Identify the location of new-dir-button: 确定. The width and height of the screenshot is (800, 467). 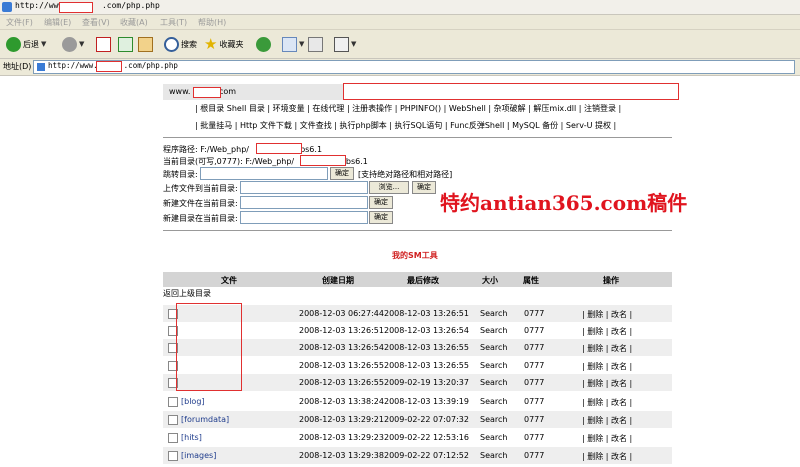
(381, 217).